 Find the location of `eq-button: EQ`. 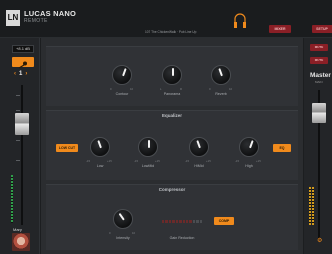

eq-button: EQ is located at coordinates (282, 148).